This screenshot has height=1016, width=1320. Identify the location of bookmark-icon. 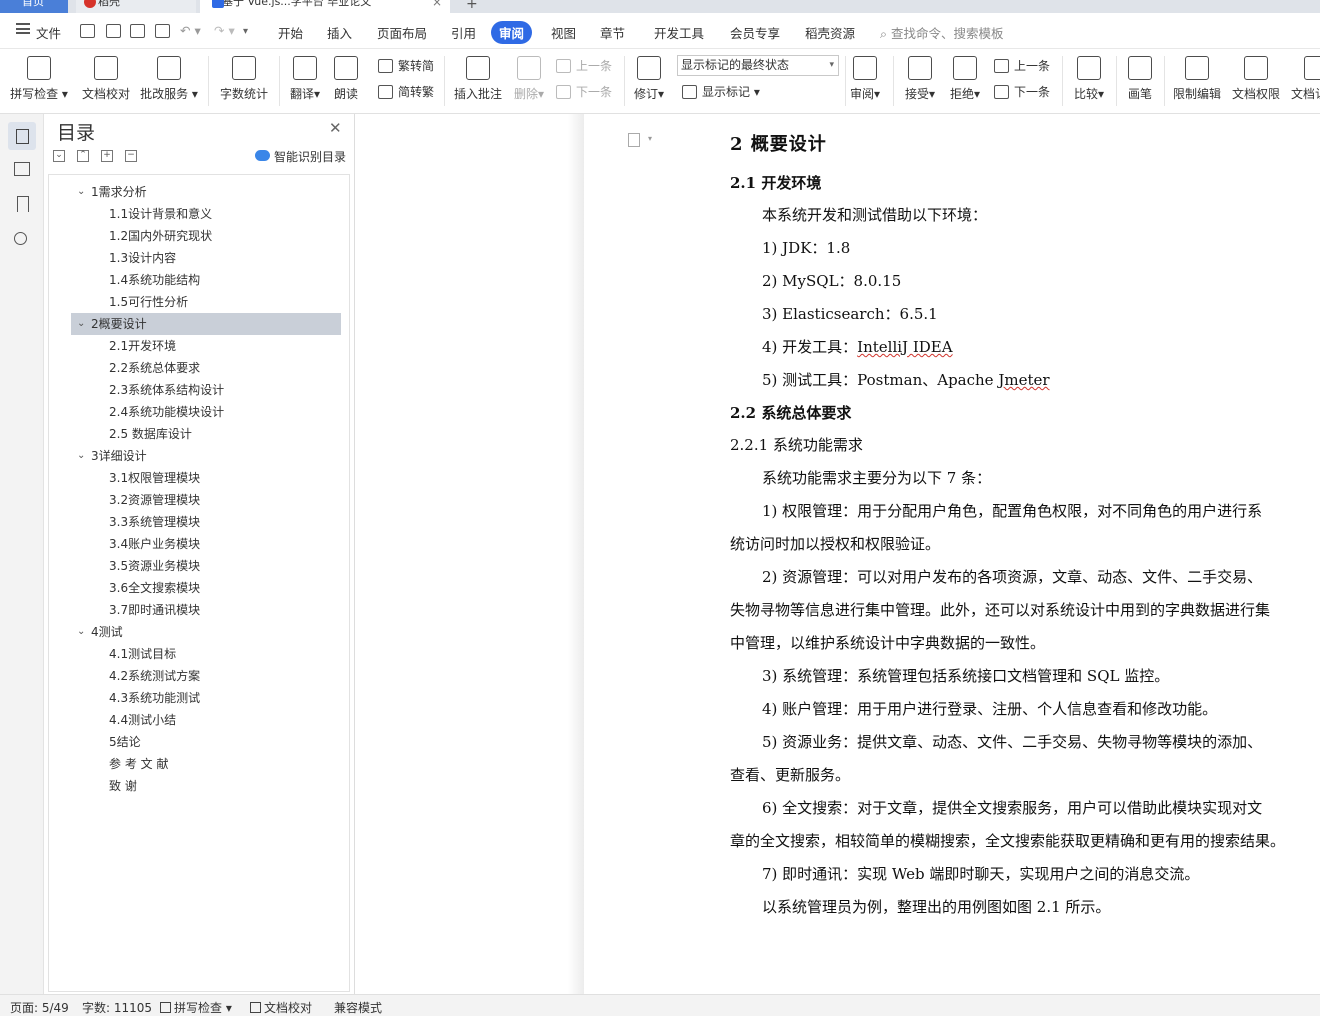
(22, 204).